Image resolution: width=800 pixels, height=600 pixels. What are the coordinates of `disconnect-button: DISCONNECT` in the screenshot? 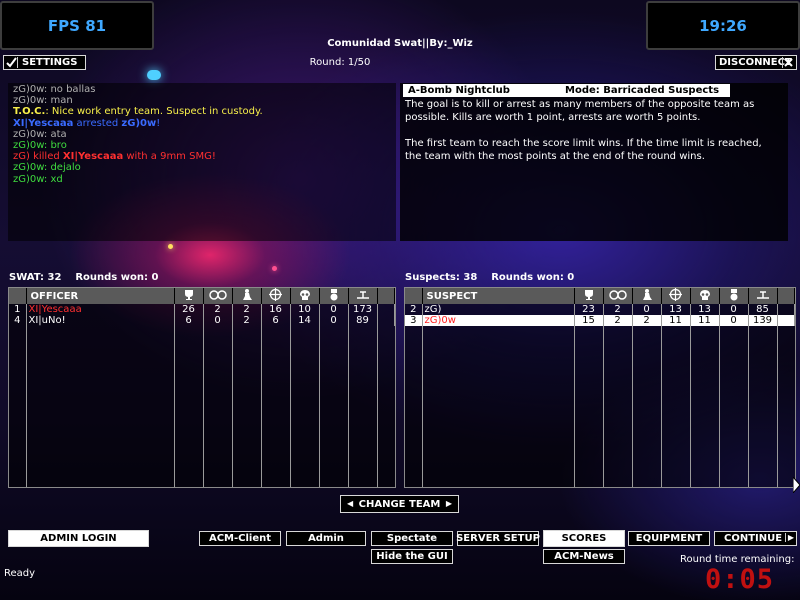 It's located at (756, 62).